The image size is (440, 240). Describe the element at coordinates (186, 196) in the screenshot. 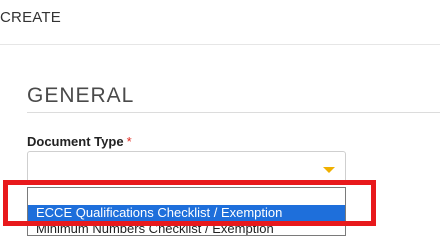

I see `dropdown-option-empty` at that location.